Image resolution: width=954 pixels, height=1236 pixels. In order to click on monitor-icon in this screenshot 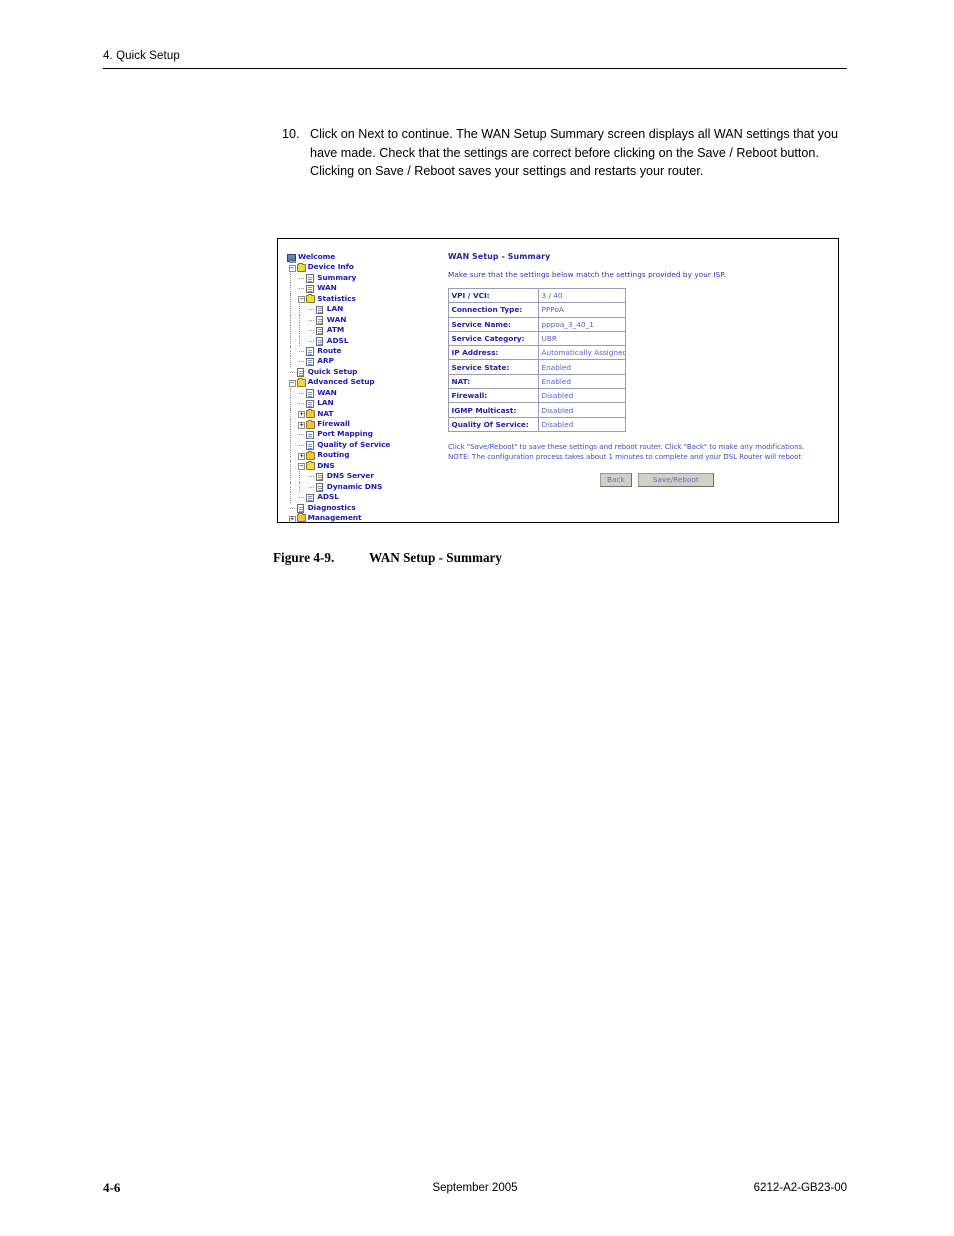, I will do `click(291, 258)`.